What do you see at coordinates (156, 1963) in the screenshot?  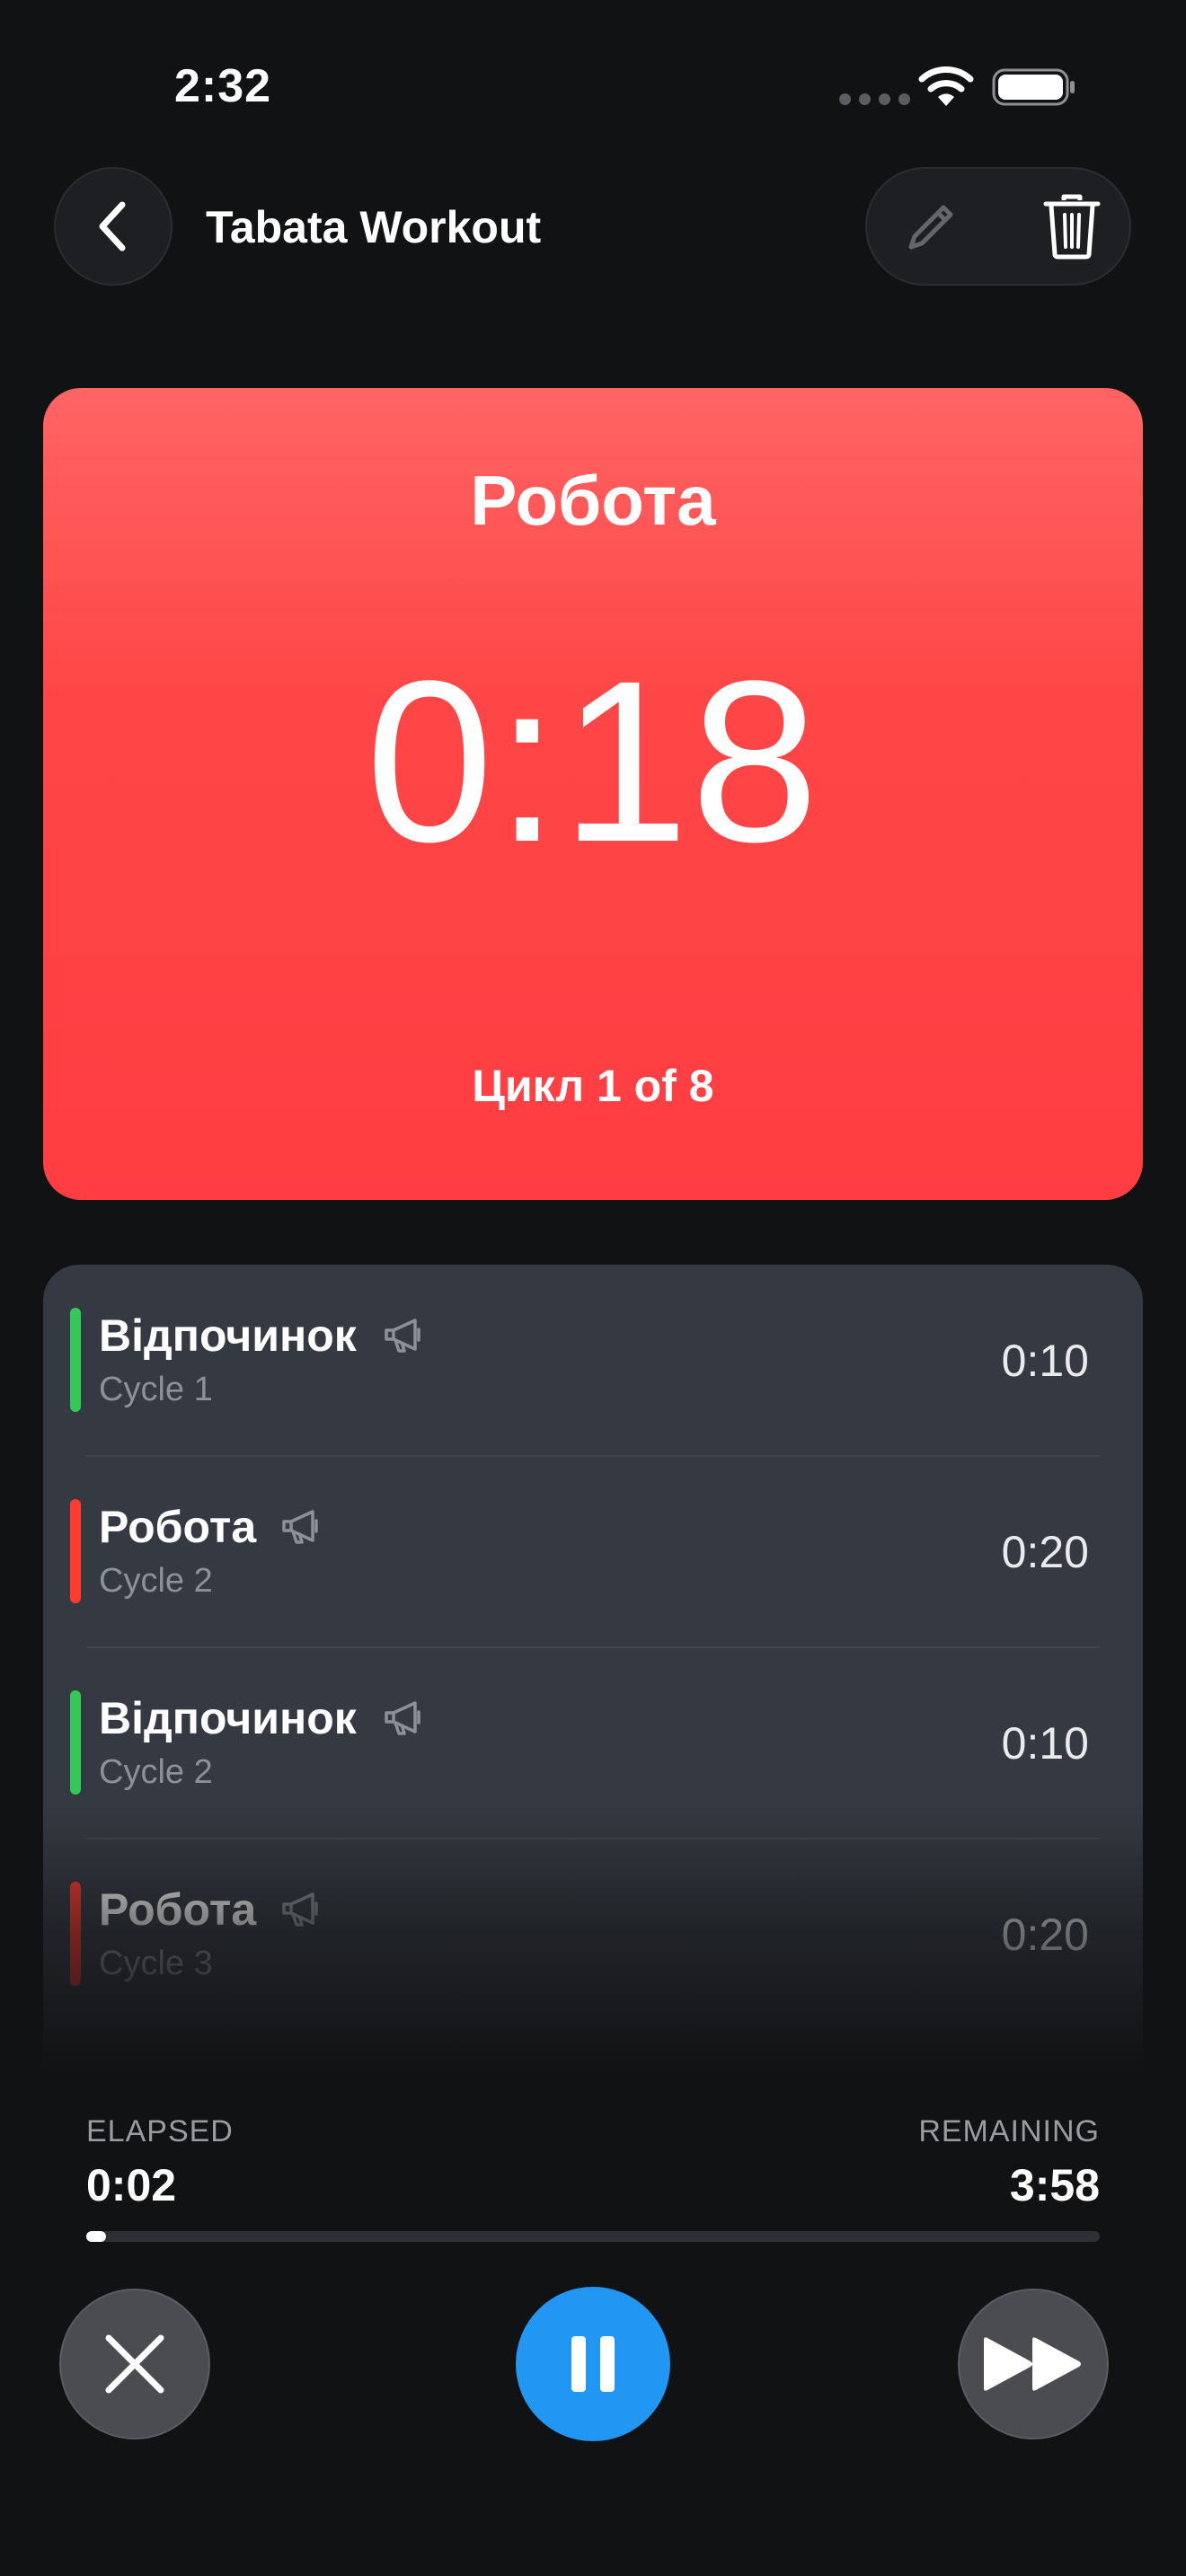 I see `interval-cycle: Cycle 3` at bounding box center [156, 1963].